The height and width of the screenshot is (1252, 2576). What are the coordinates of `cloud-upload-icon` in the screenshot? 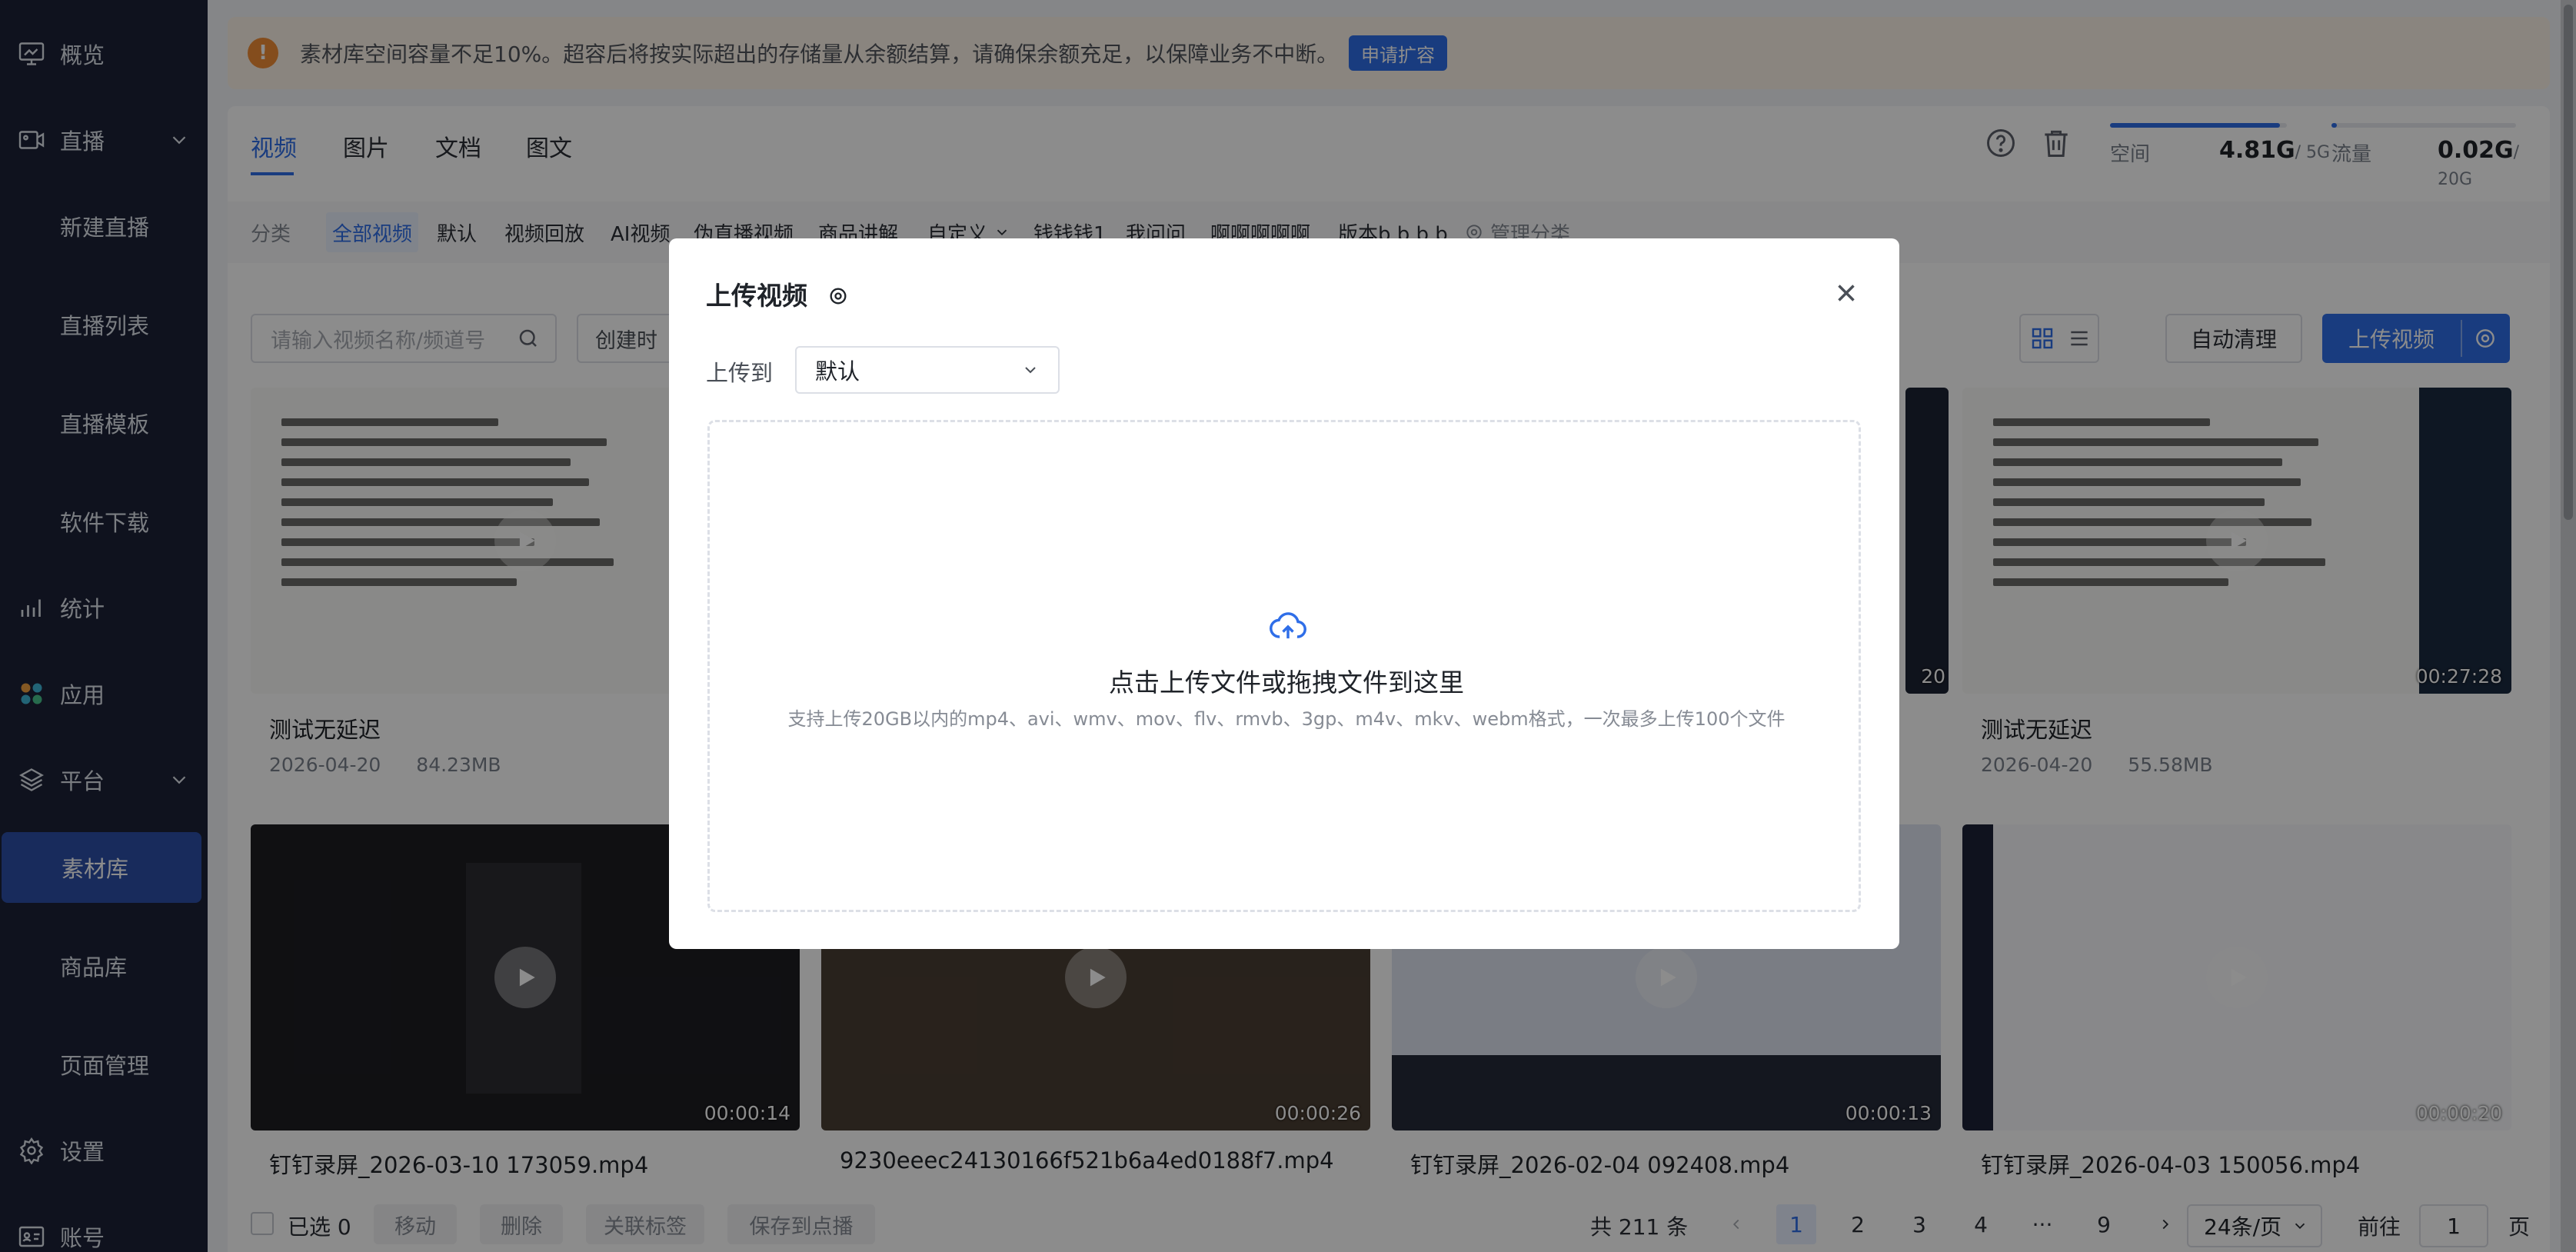 It's located at (1288, 625).